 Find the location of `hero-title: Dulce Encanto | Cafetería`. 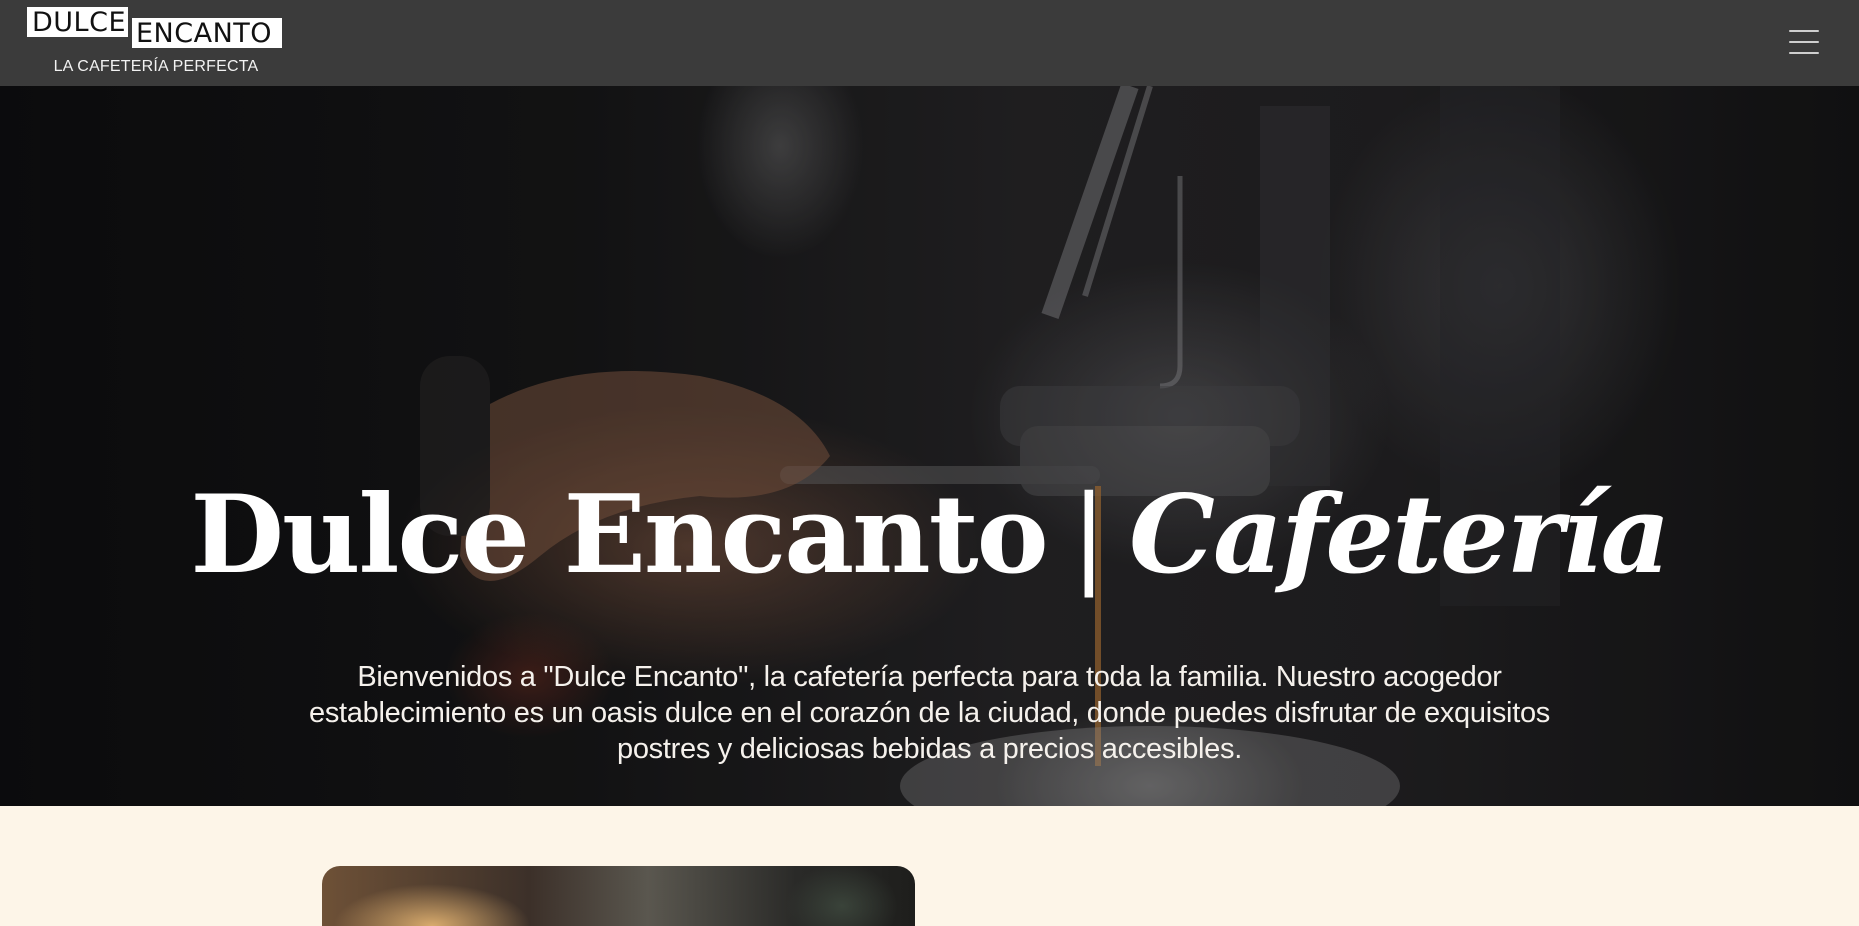

hero-title: Dulce Encanto | Cafetería is located at coordinates (929, 535).